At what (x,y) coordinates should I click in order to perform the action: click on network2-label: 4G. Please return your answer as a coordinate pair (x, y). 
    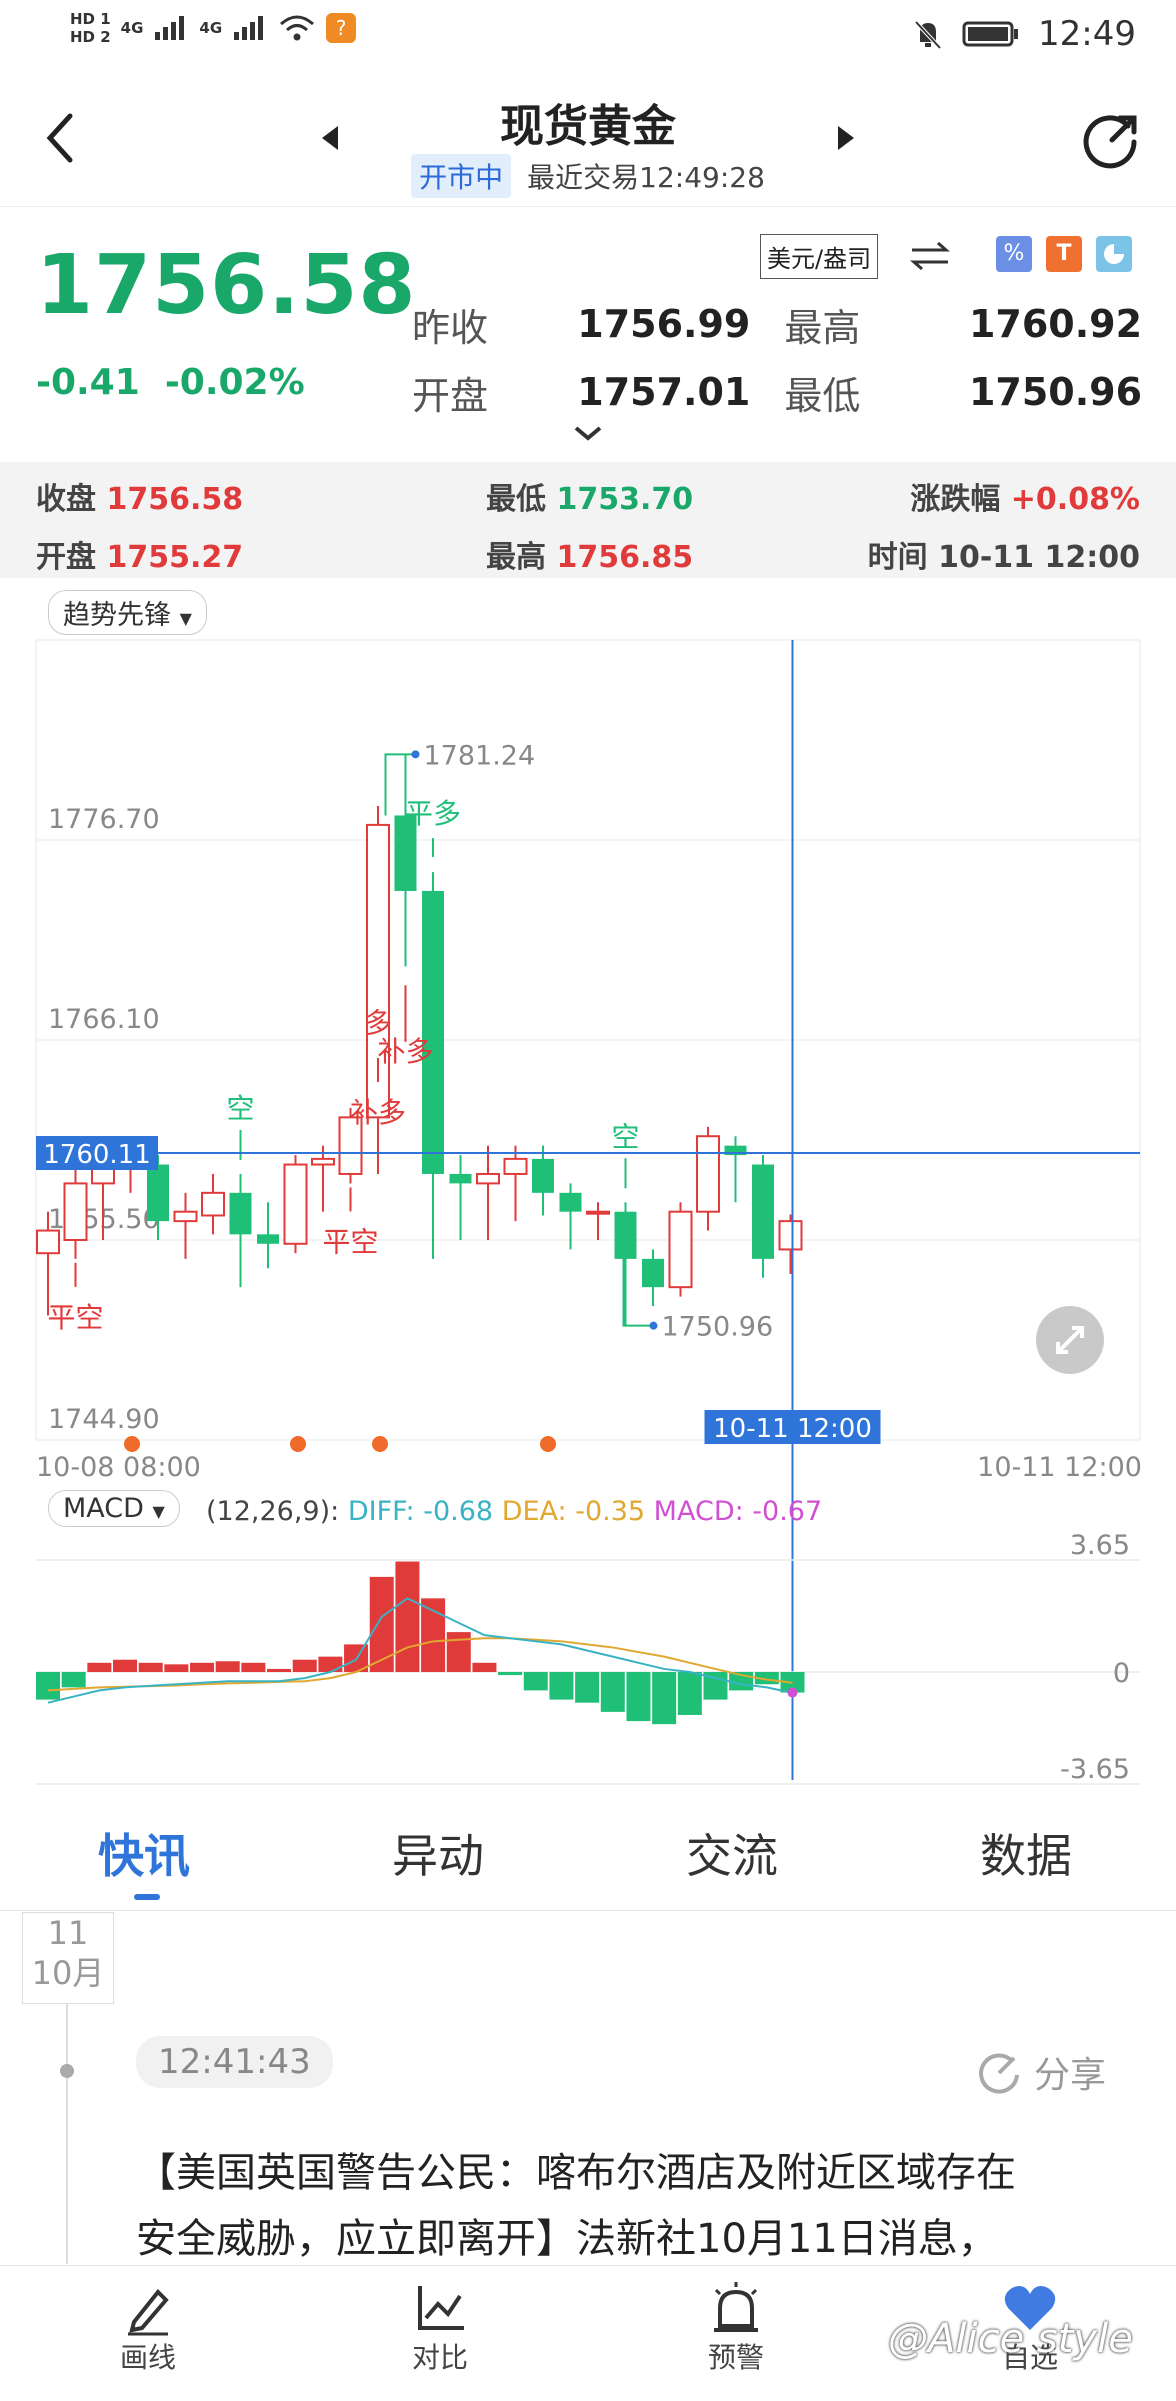
    Looking at the image, I should click on (211, 28).